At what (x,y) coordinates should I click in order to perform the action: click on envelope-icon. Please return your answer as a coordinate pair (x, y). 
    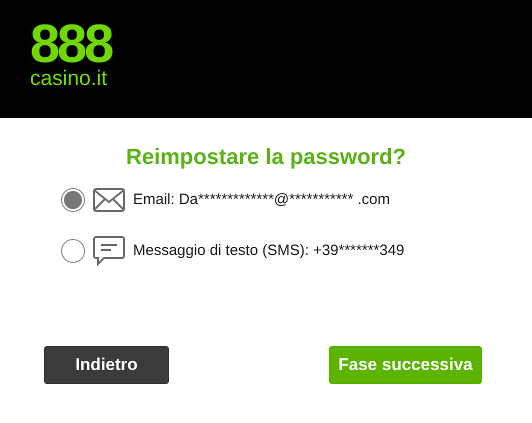
    Looking at the image, I should click on (109, 200).